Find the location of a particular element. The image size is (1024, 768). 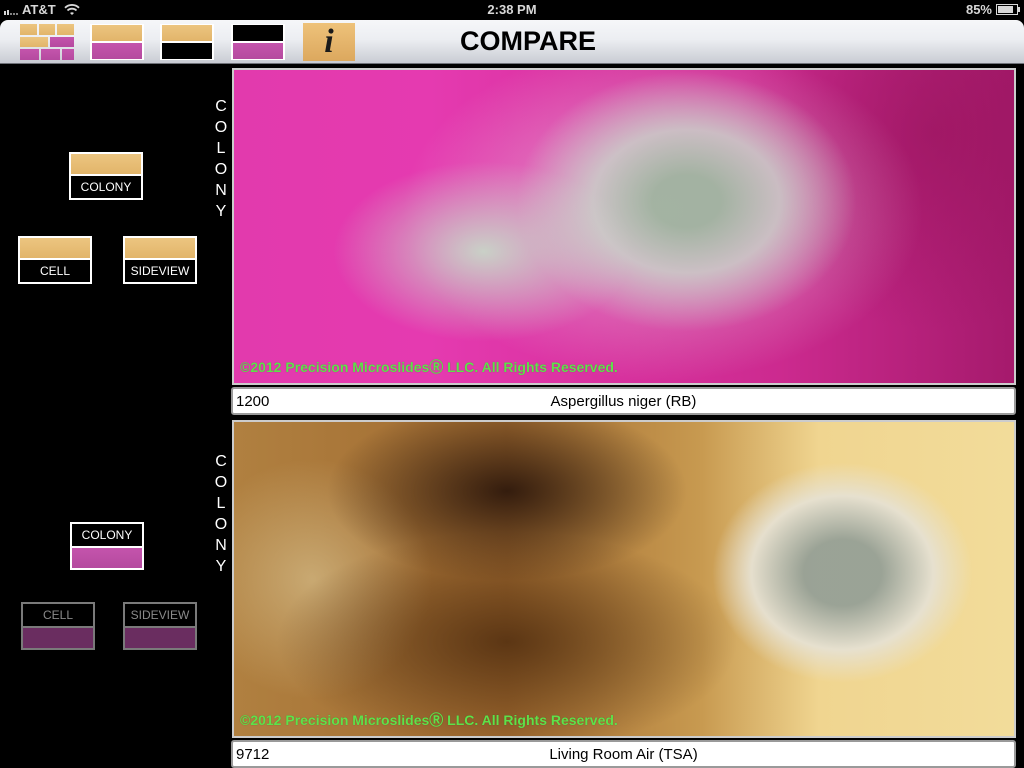

status-bar: AT&T 2:38 PM 85% is located at coordinates (512, 10).